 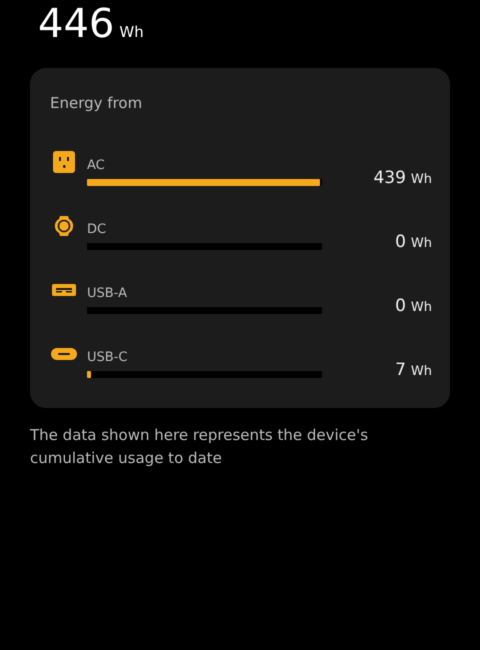 What do you see at coordinates (64, 162) in the screenshot?
I see `outlet-icon` at bounding box center [64, 162].